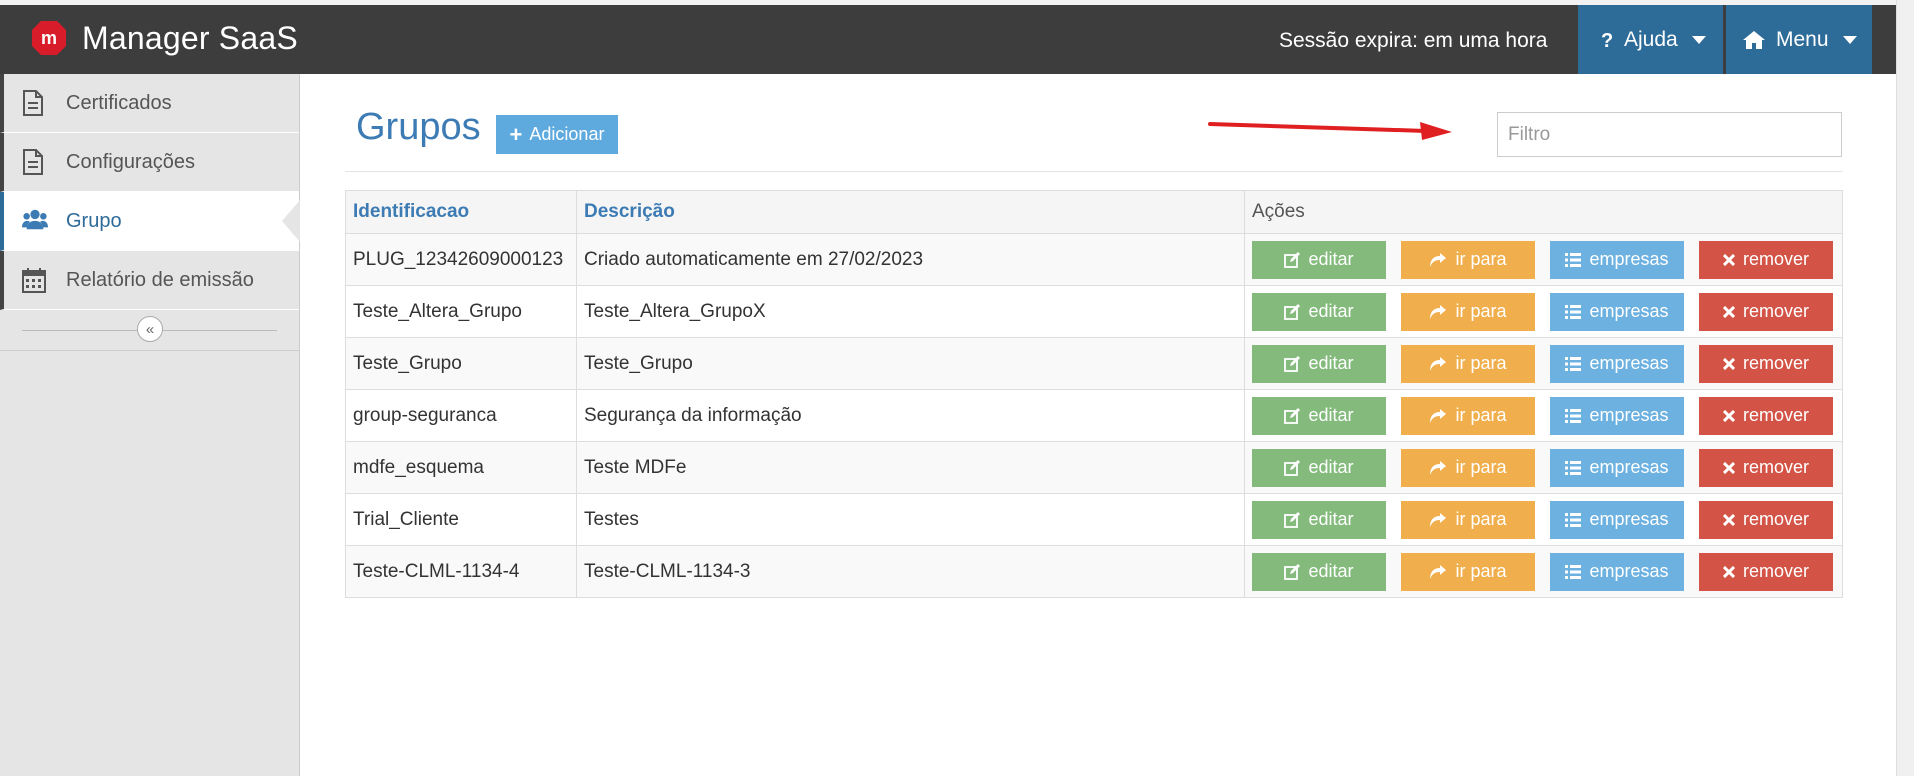  Describe the element at coordinates (461, 519) in the screenshot. I see `group-id-cell: Trial_Cliente` at that location.